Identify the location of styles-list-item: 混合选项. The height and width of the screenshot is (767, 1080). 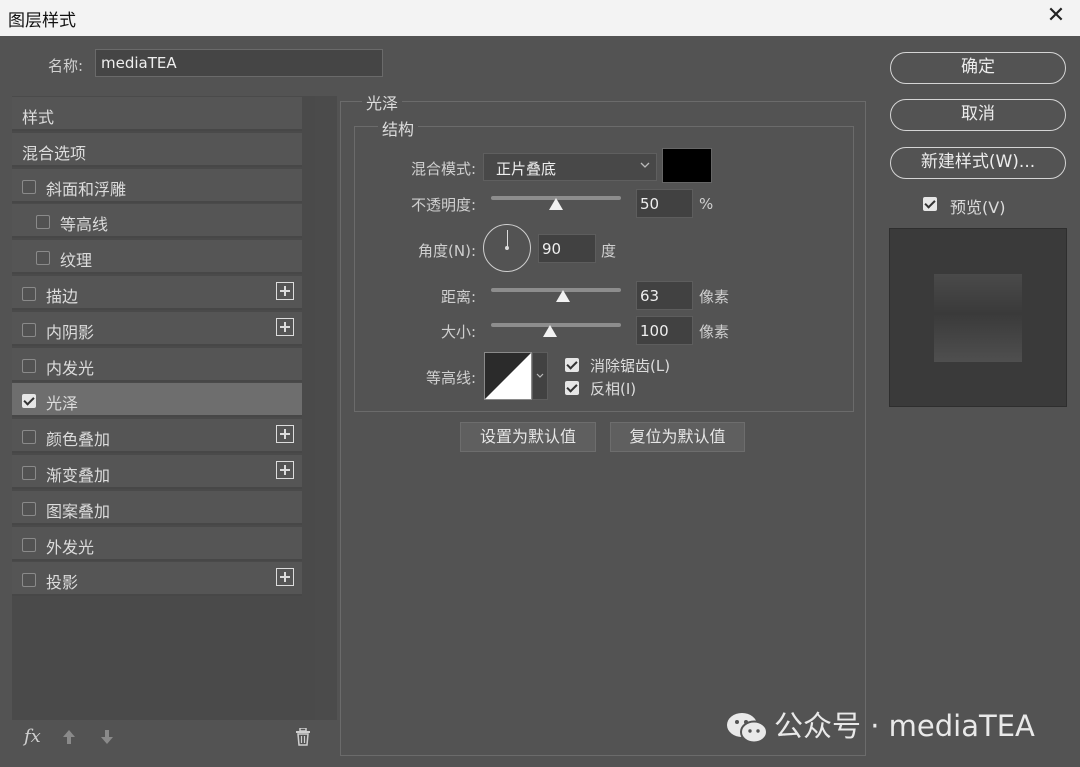
(157, 149).